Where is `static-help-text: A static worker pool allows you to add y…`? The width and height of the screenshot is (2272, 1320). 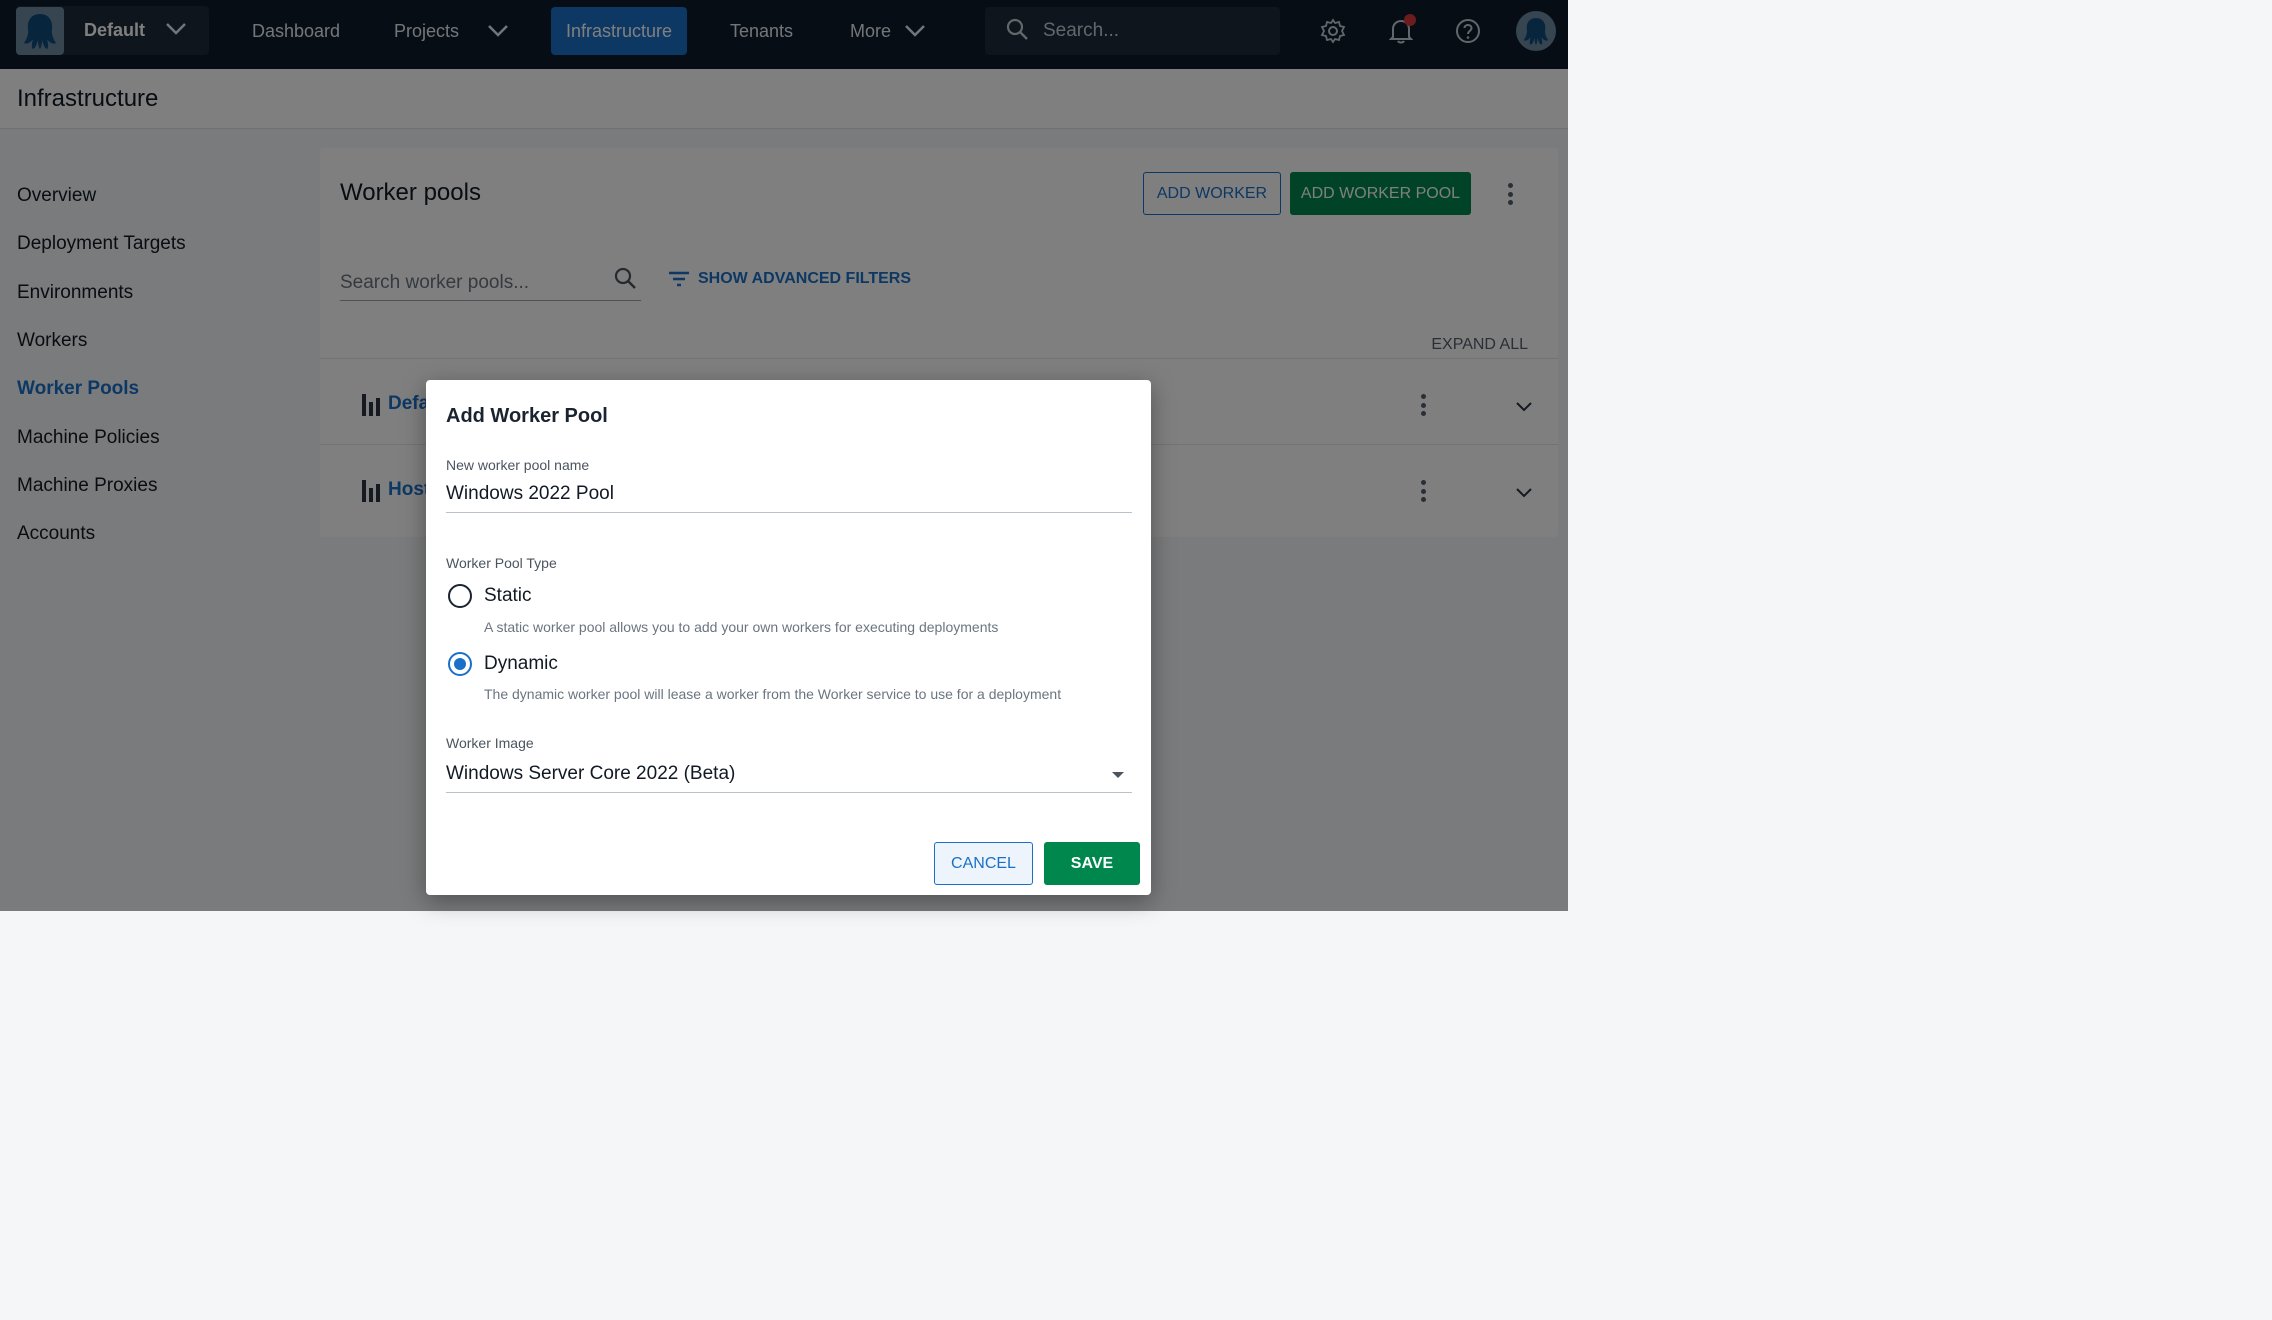
static-help-text: A static worker pool allows you to add y… is located at coordinates (741, 627).